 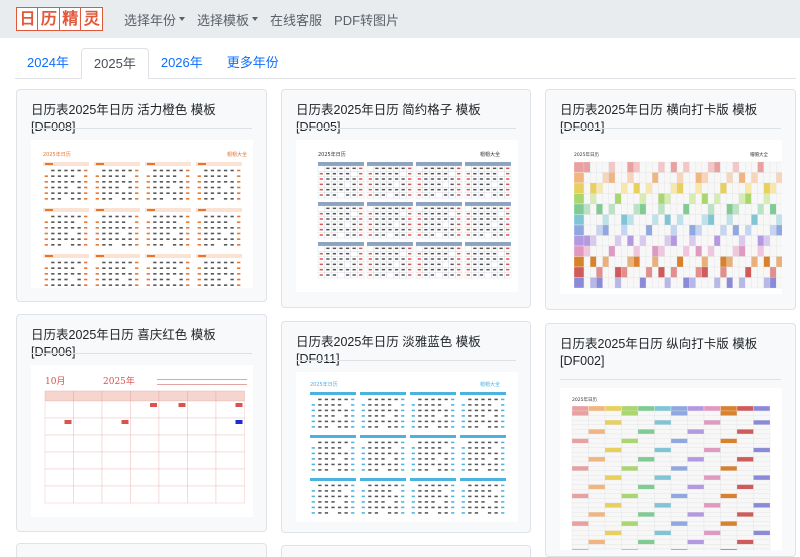 What do you see at coordinates (659, 118) in the screenshot?
I see `card-title: 日历表2025年日历 横向打卡版 模板[DF001]` at bounding box center [659, 118].